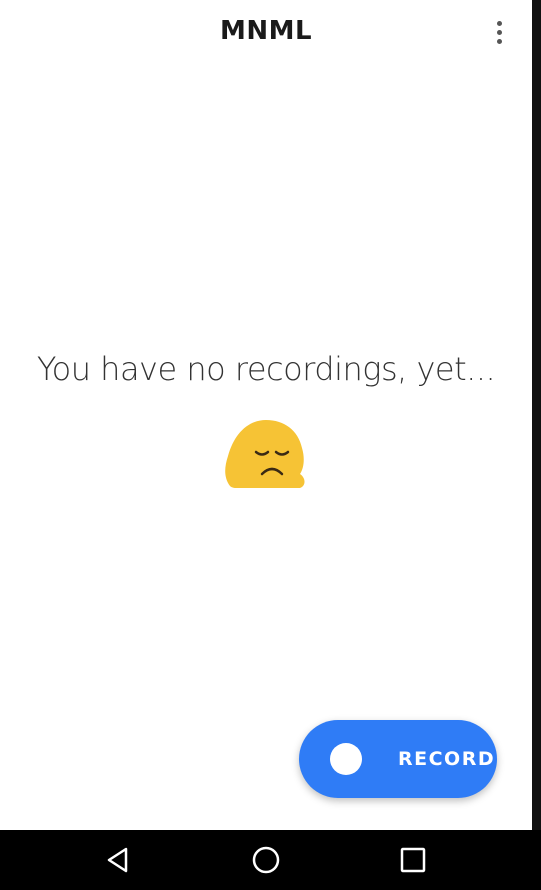 The height and width of the screenshot is (890, 541). Describe the element at coordinates (265, 454) in the screenshot. I see `disappointed-face-emoji-icon` at that location.